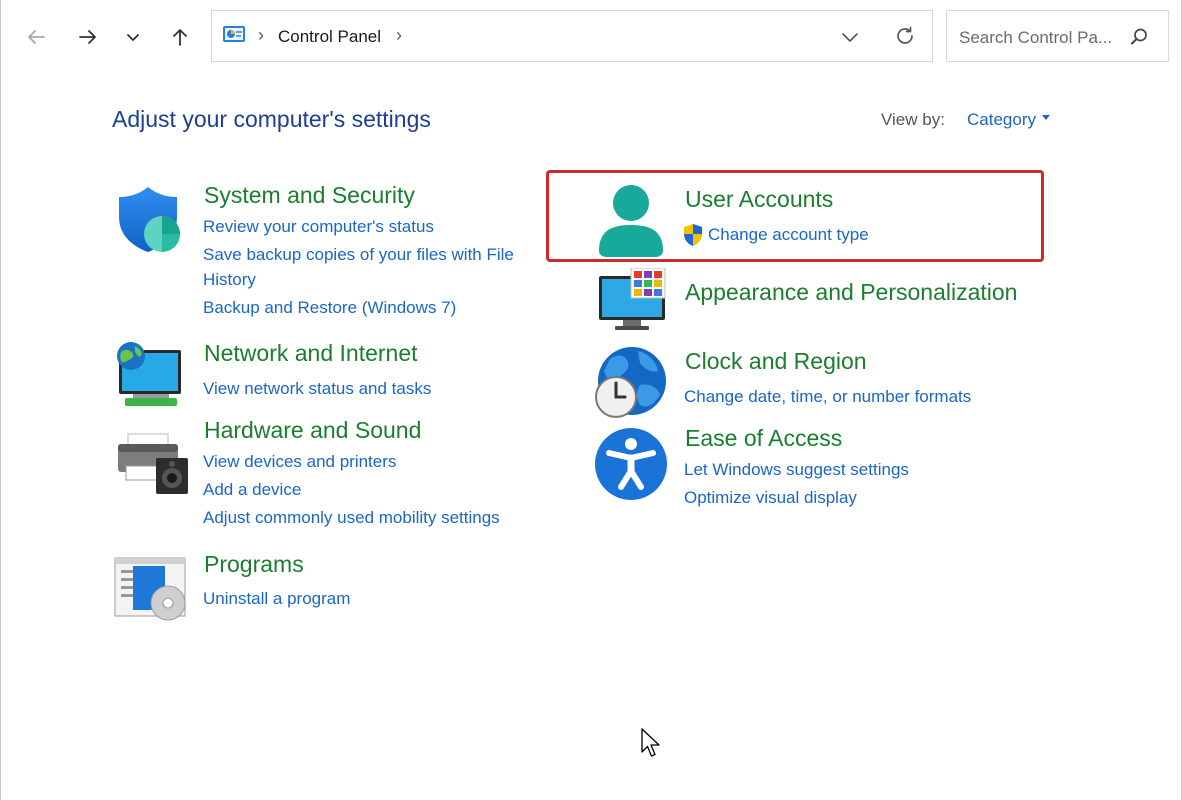 Image resolution: width=1182 pixels, height=800 pixels. What do you see at coordinates (351, 517) in the screenshot?
I see `link-mobility-settings: Adjust commonly used mobility settings` at bounding box center [351, 517].